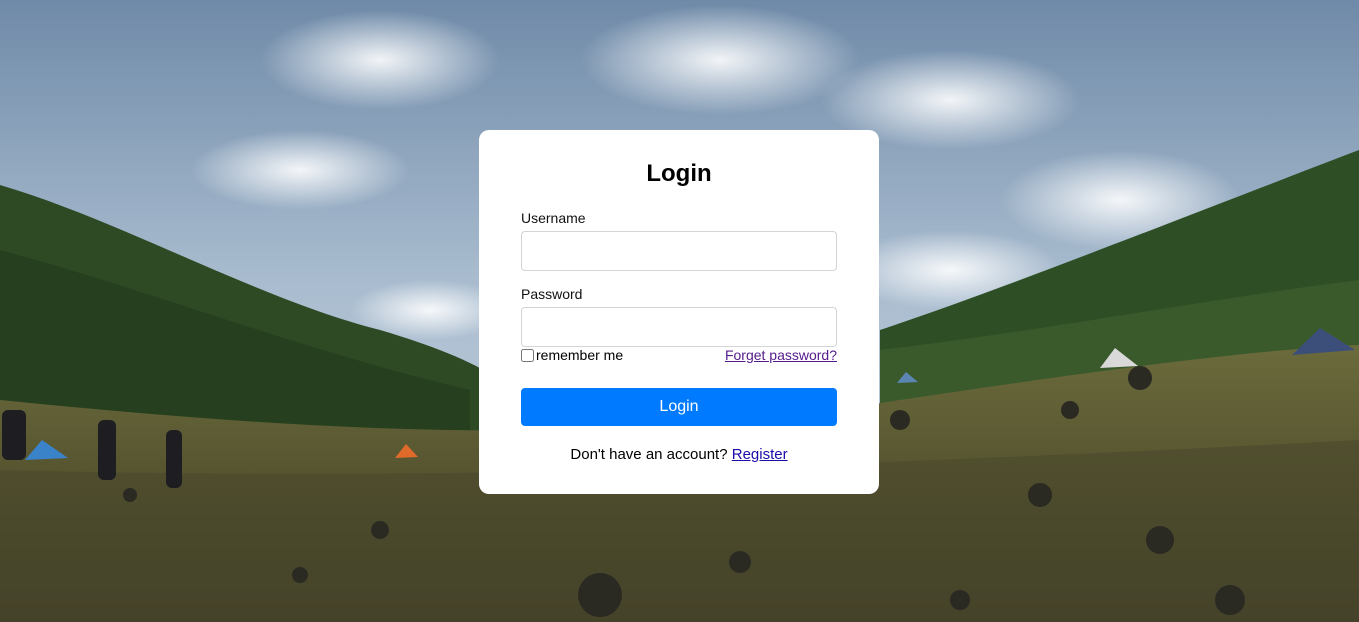 This screenshot has width=1359, height=622. What do you see at coordinates (679, 251) in the screenshot?
I see `username-input` at bounding box center [679, 251].